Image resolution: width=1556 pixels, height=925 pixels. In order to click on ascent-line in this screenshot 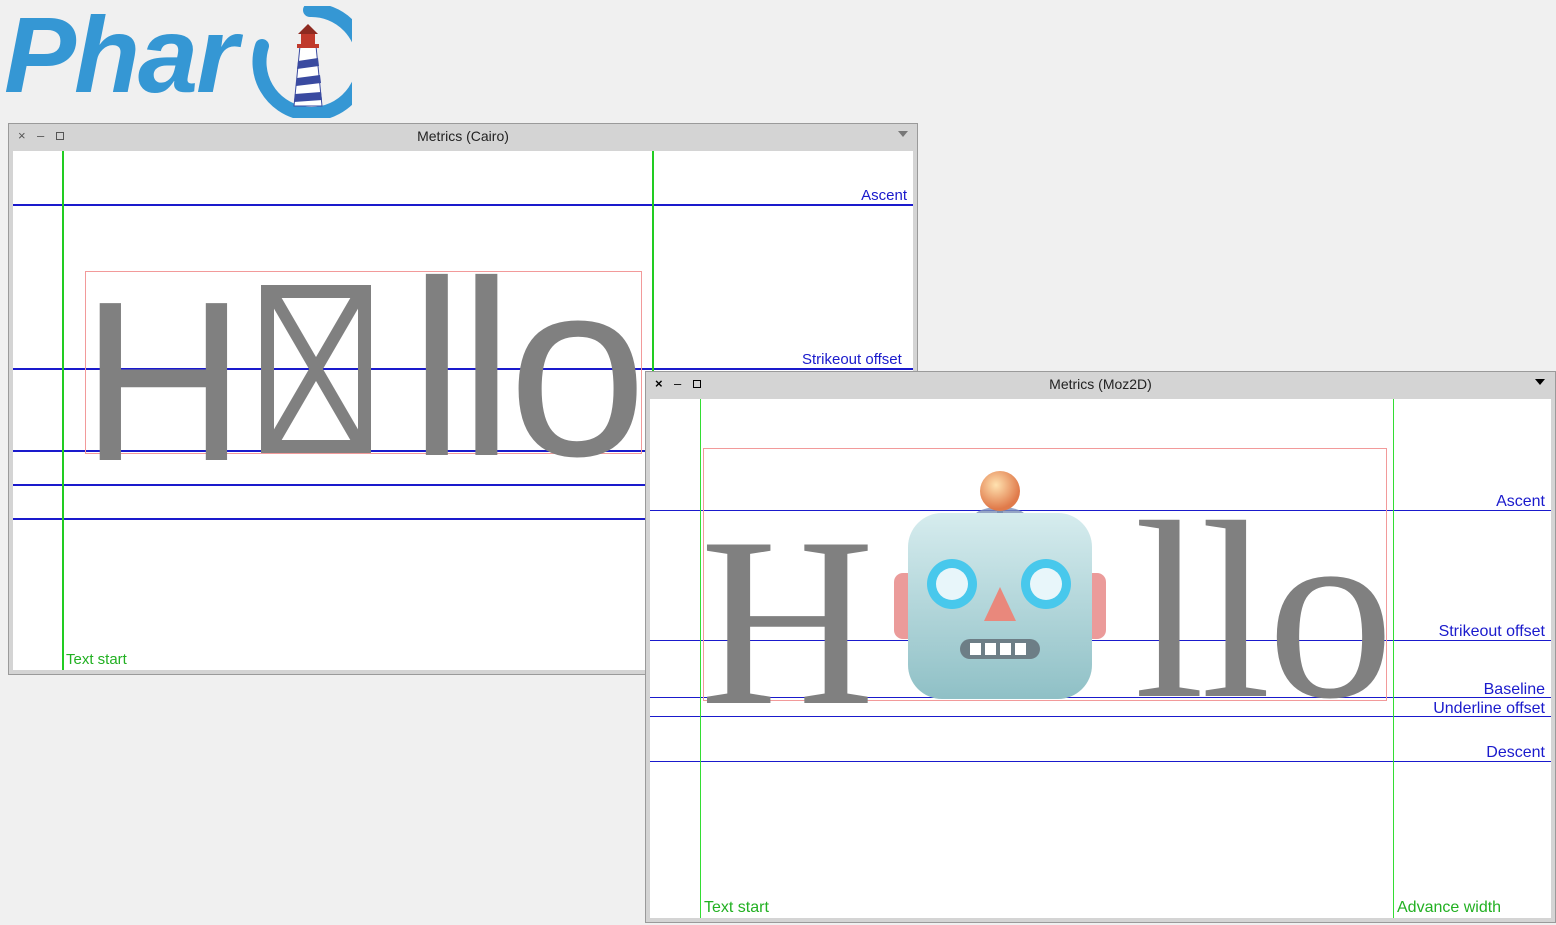, I will do `click(463, 205)`.